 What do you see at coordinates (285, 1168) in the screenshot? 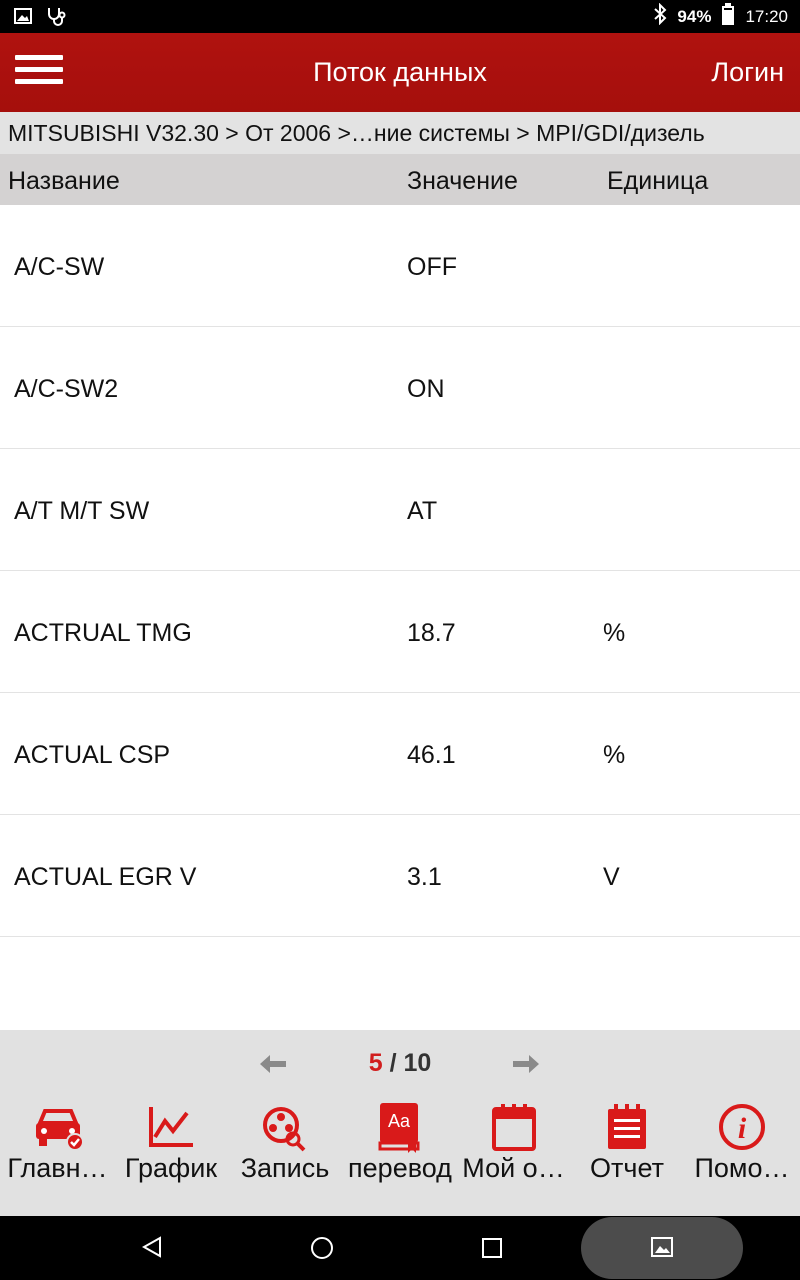
I see `toolbar-label: Запись` at bounding box center [285, 1168].